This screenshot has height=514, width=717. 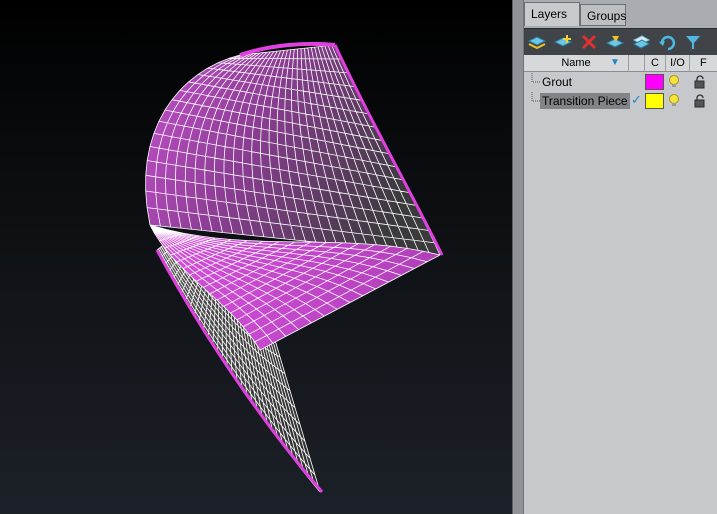 I want to click on layer-color-grout, so click(x=654, y=82).